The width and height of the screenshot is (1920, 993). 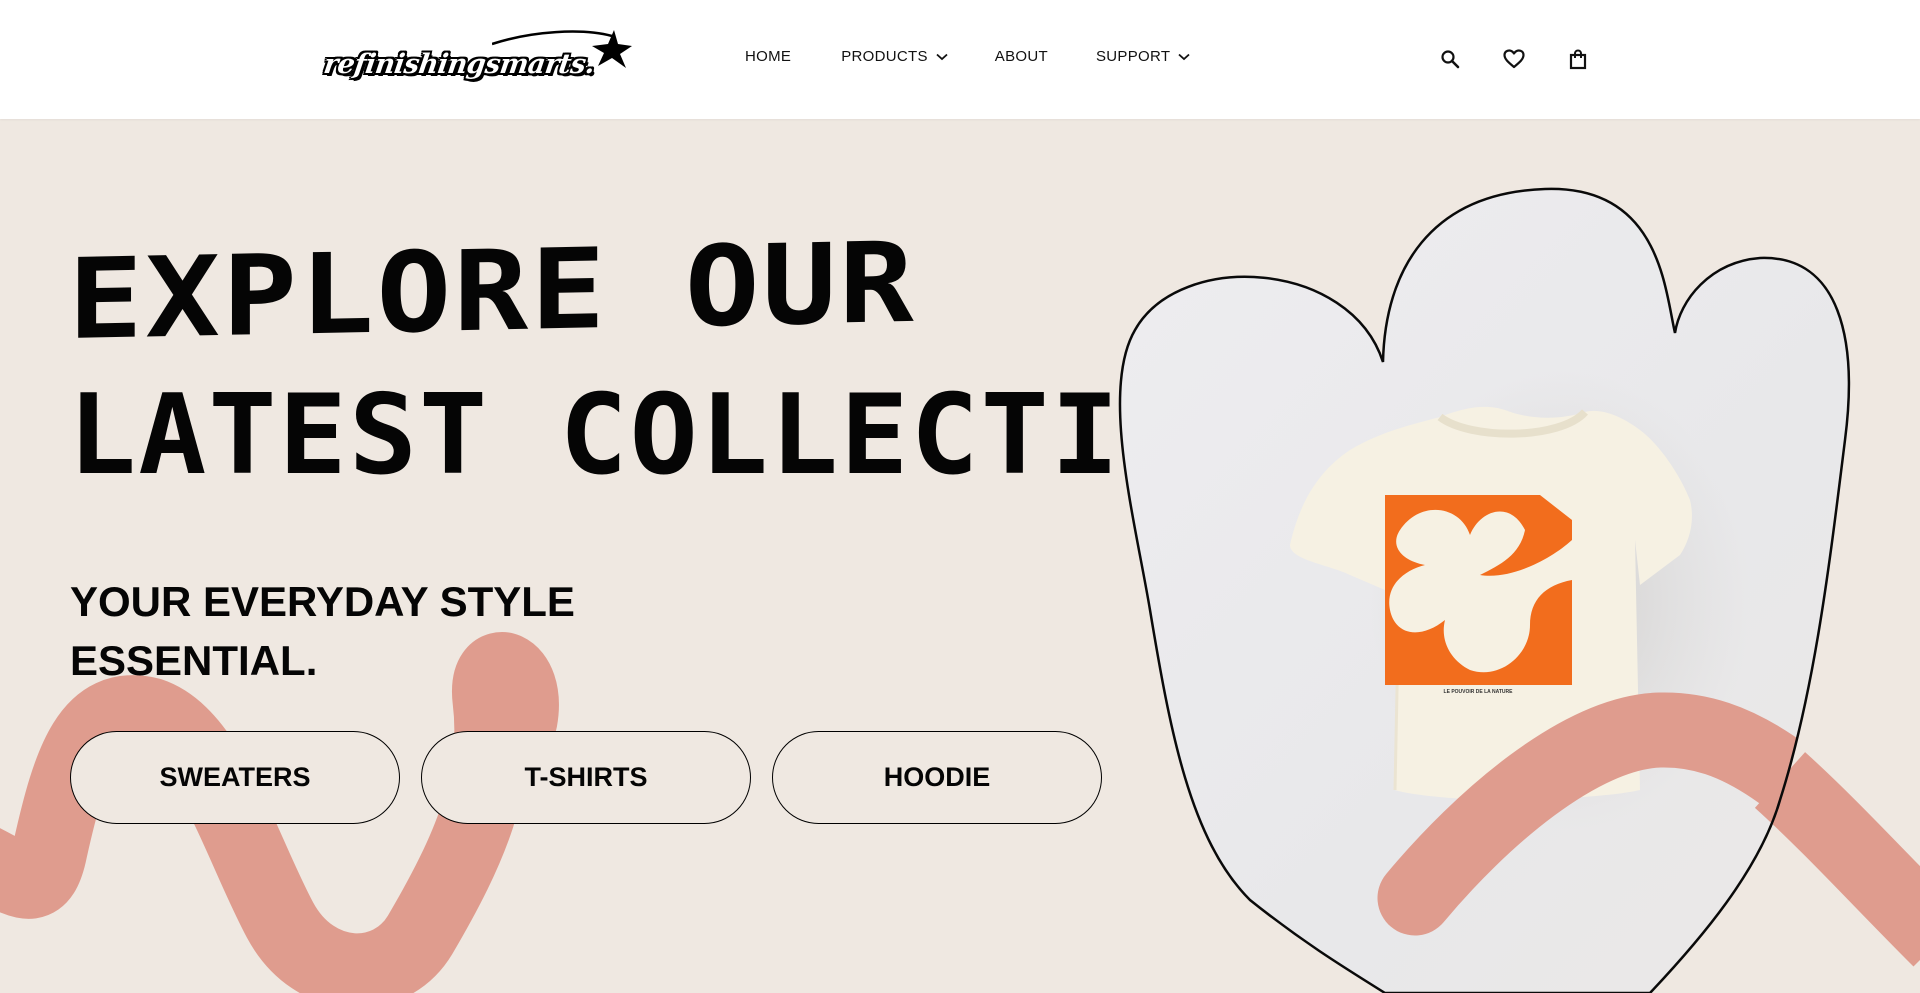 What do you see at coordinates (967, 56) in the screenshot?
I see `main-nav: HOME PRODUCTS ABOUT SUPPORT` at bounding box center [967, 56].